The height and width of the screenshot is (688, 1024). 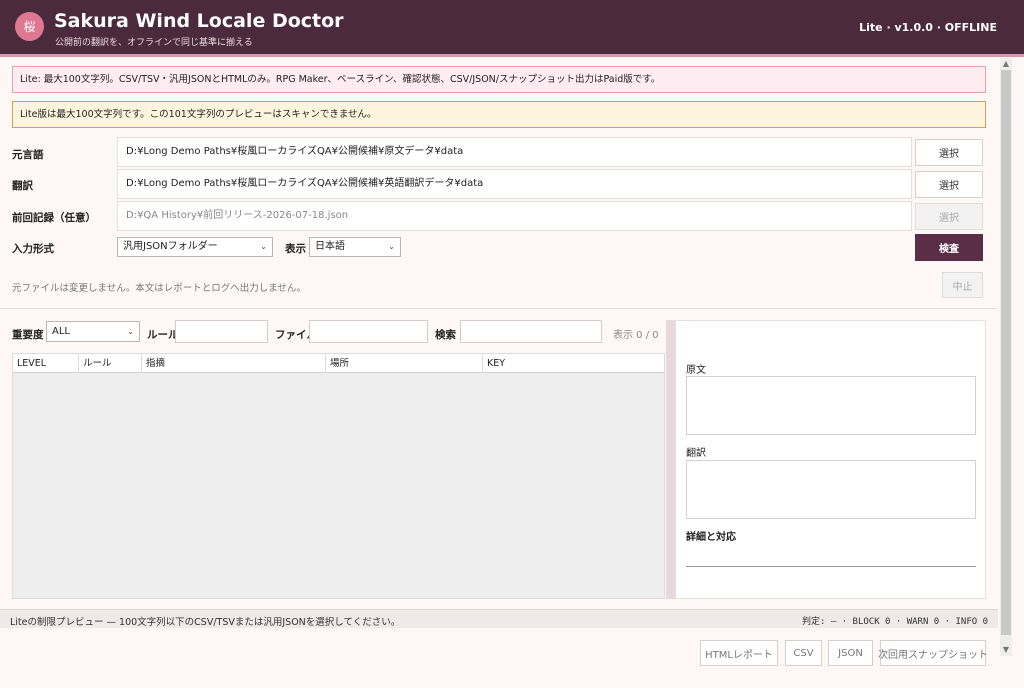 I want to click on column-rule: ルール, so click(x=110, y=363).